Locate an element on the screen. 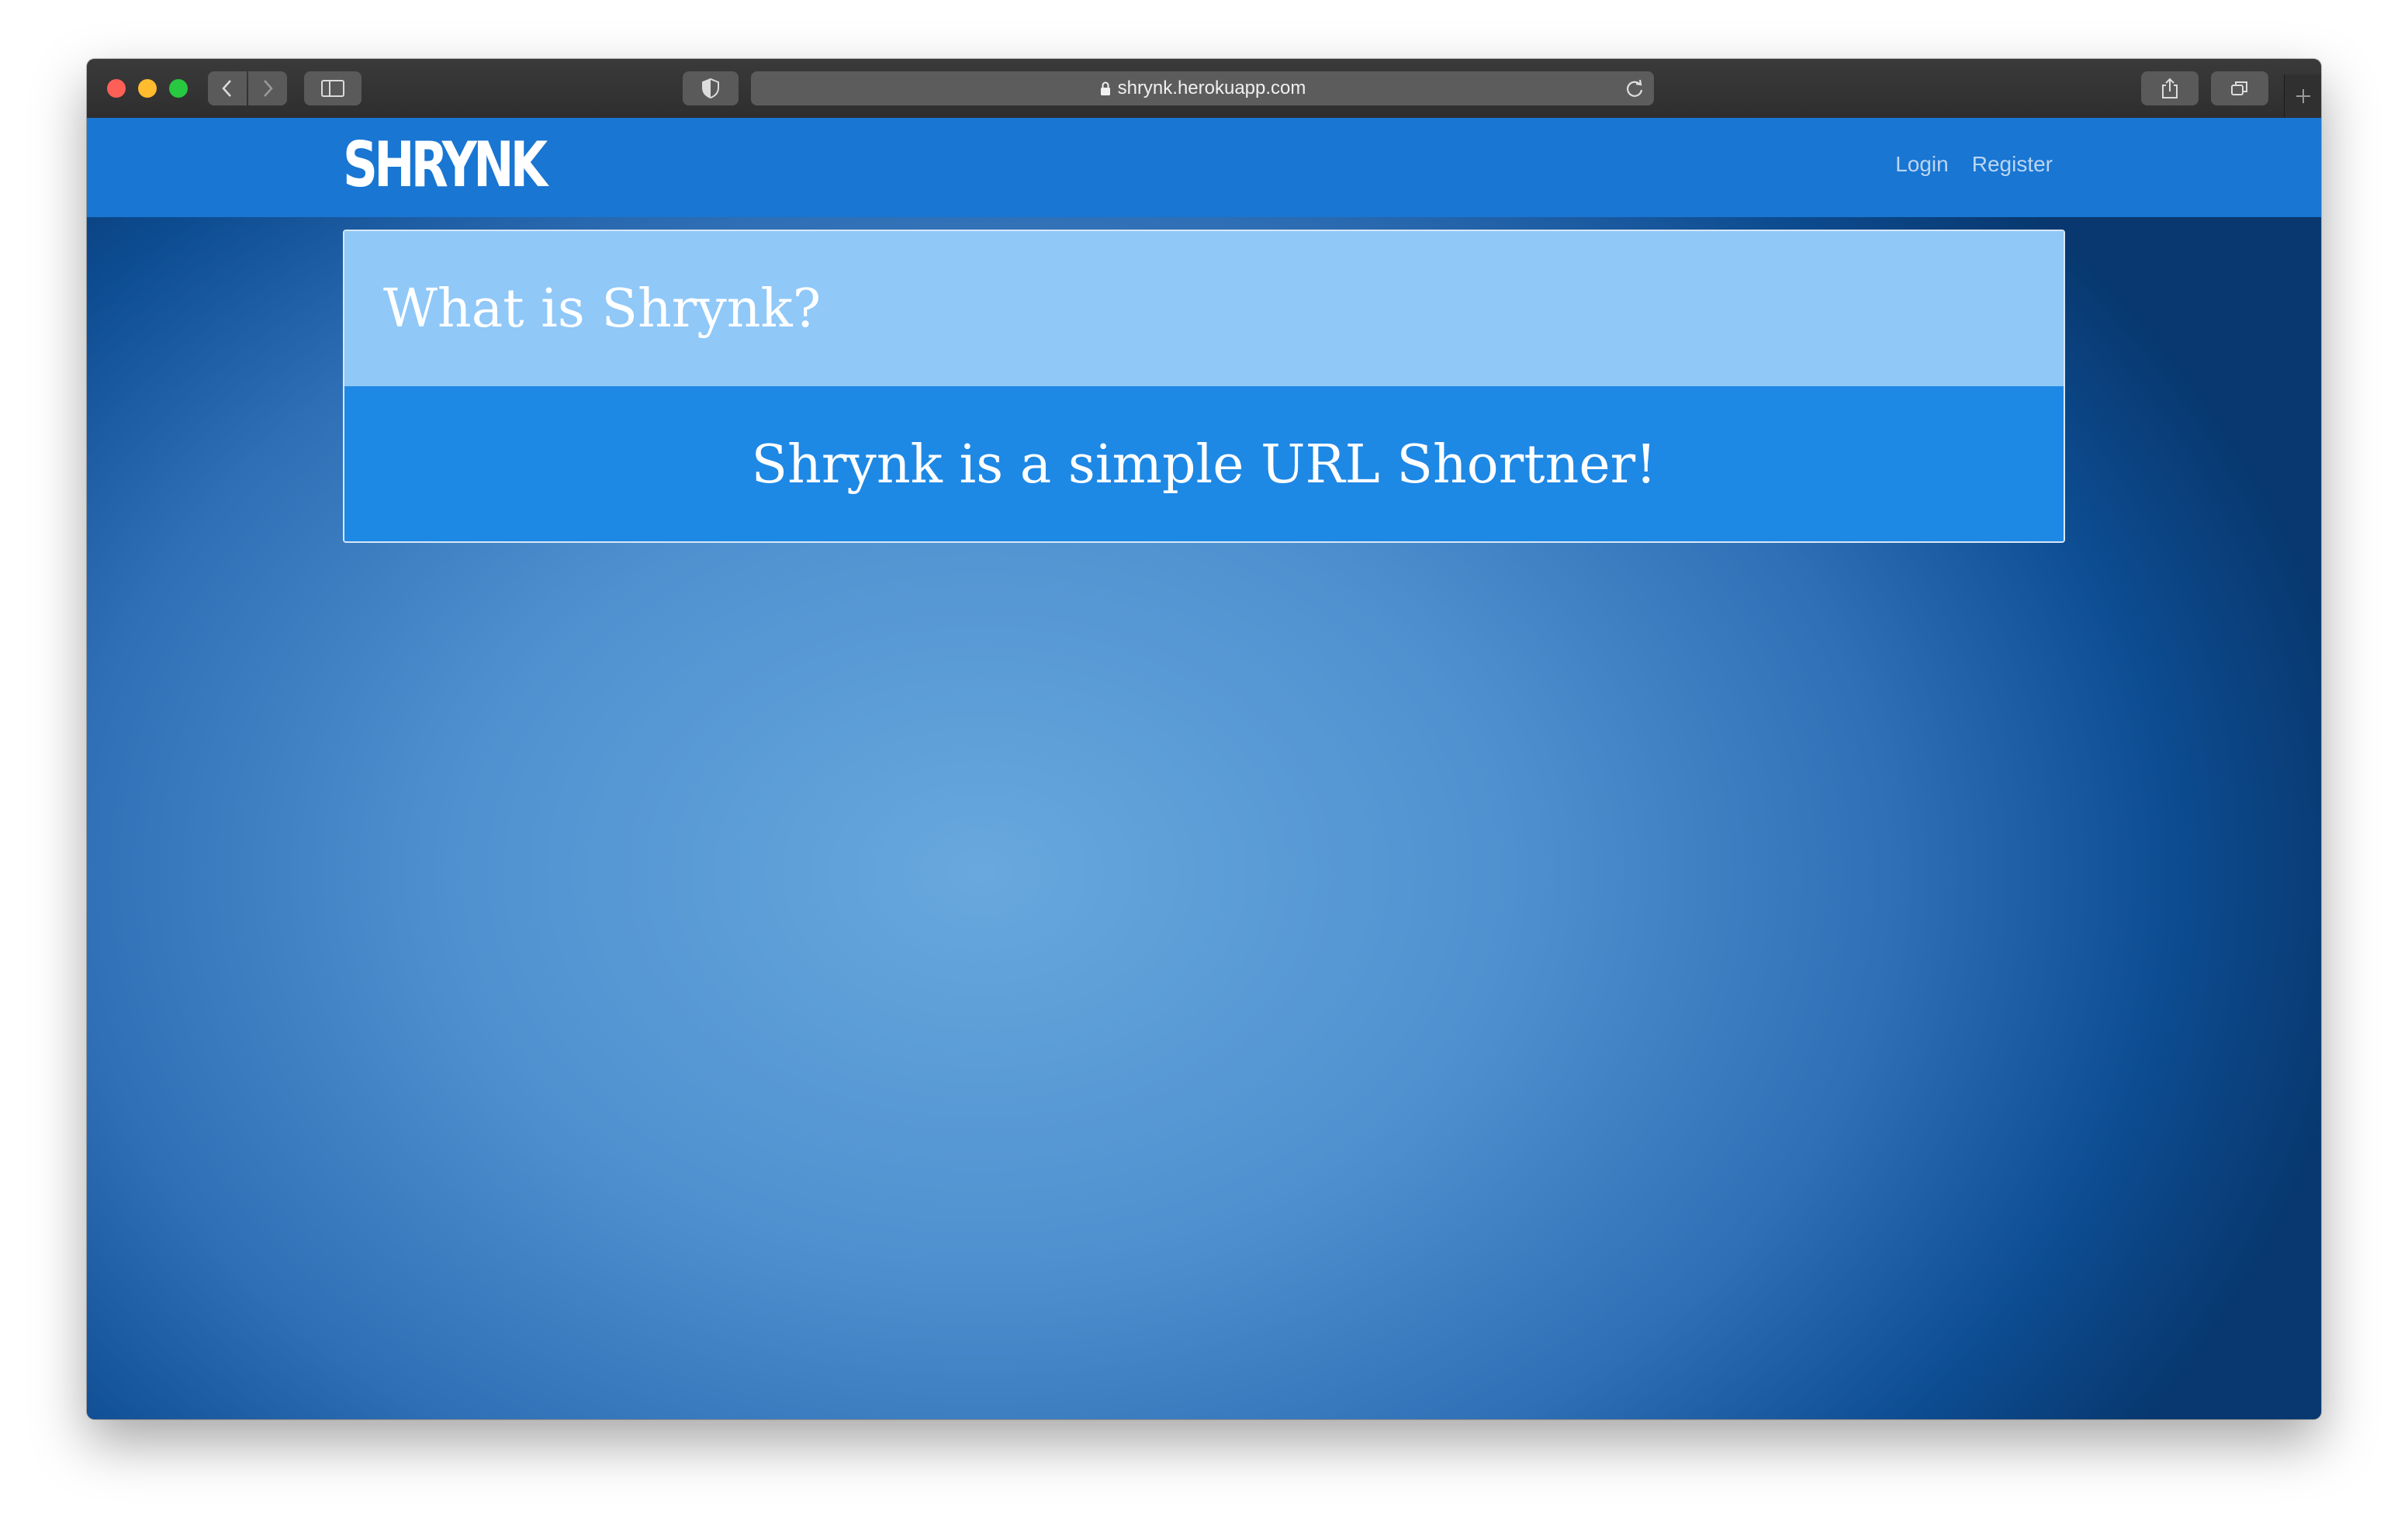 The image size is (2408, 1534). tab-overview-button is located at coordinates (2239, 88).